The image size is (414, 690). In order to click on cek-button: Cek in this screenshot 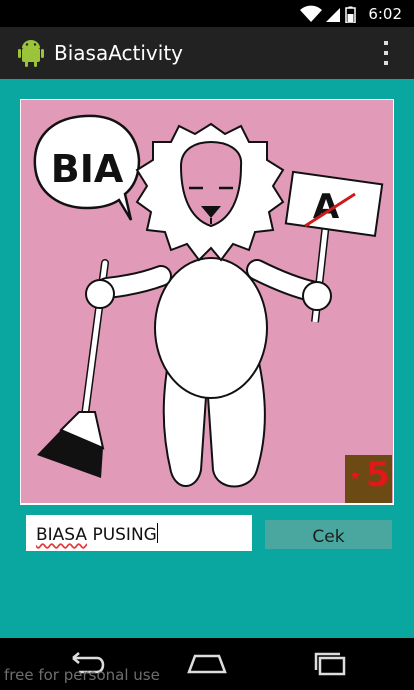, I will do `click(328, 534)`.